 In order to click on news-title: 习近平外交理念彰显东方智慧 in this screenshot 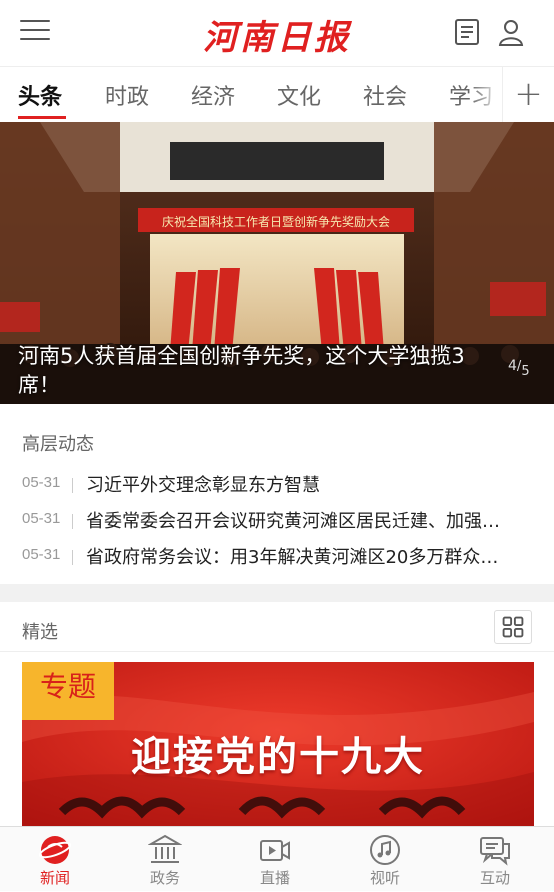, I will do `click(203, 485)`.